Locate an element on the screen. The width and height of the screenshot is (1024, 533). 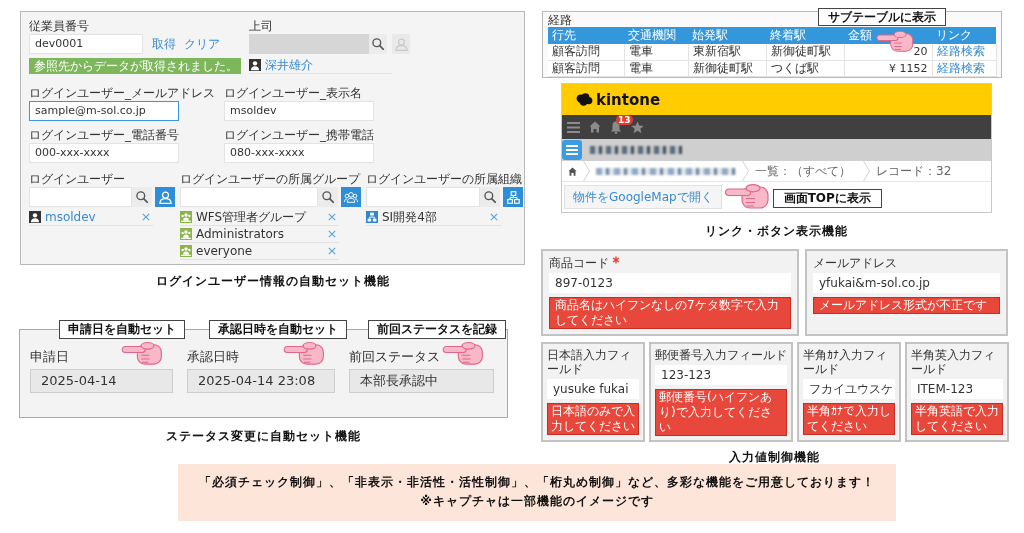
text-field: msoldev is located at coordinates (299, 111).